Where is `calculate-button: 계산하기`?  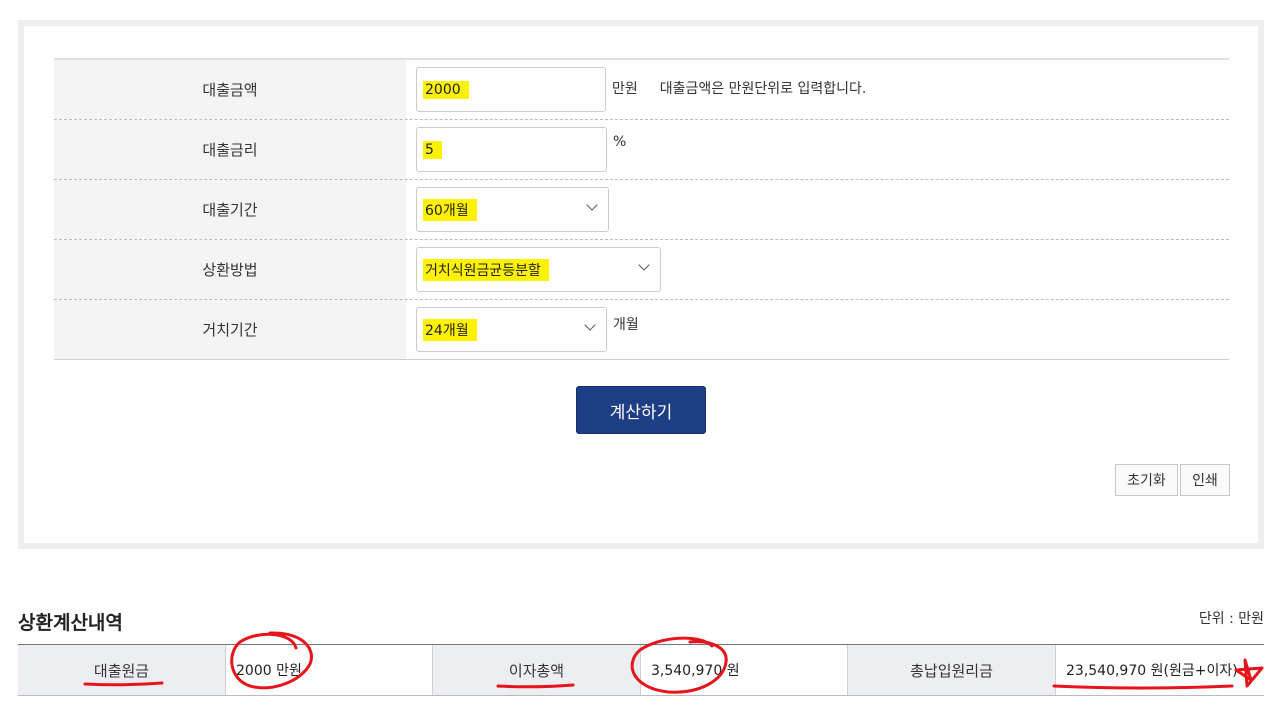
calculate-button: 계산하기 is located at coordinates (641, 410).